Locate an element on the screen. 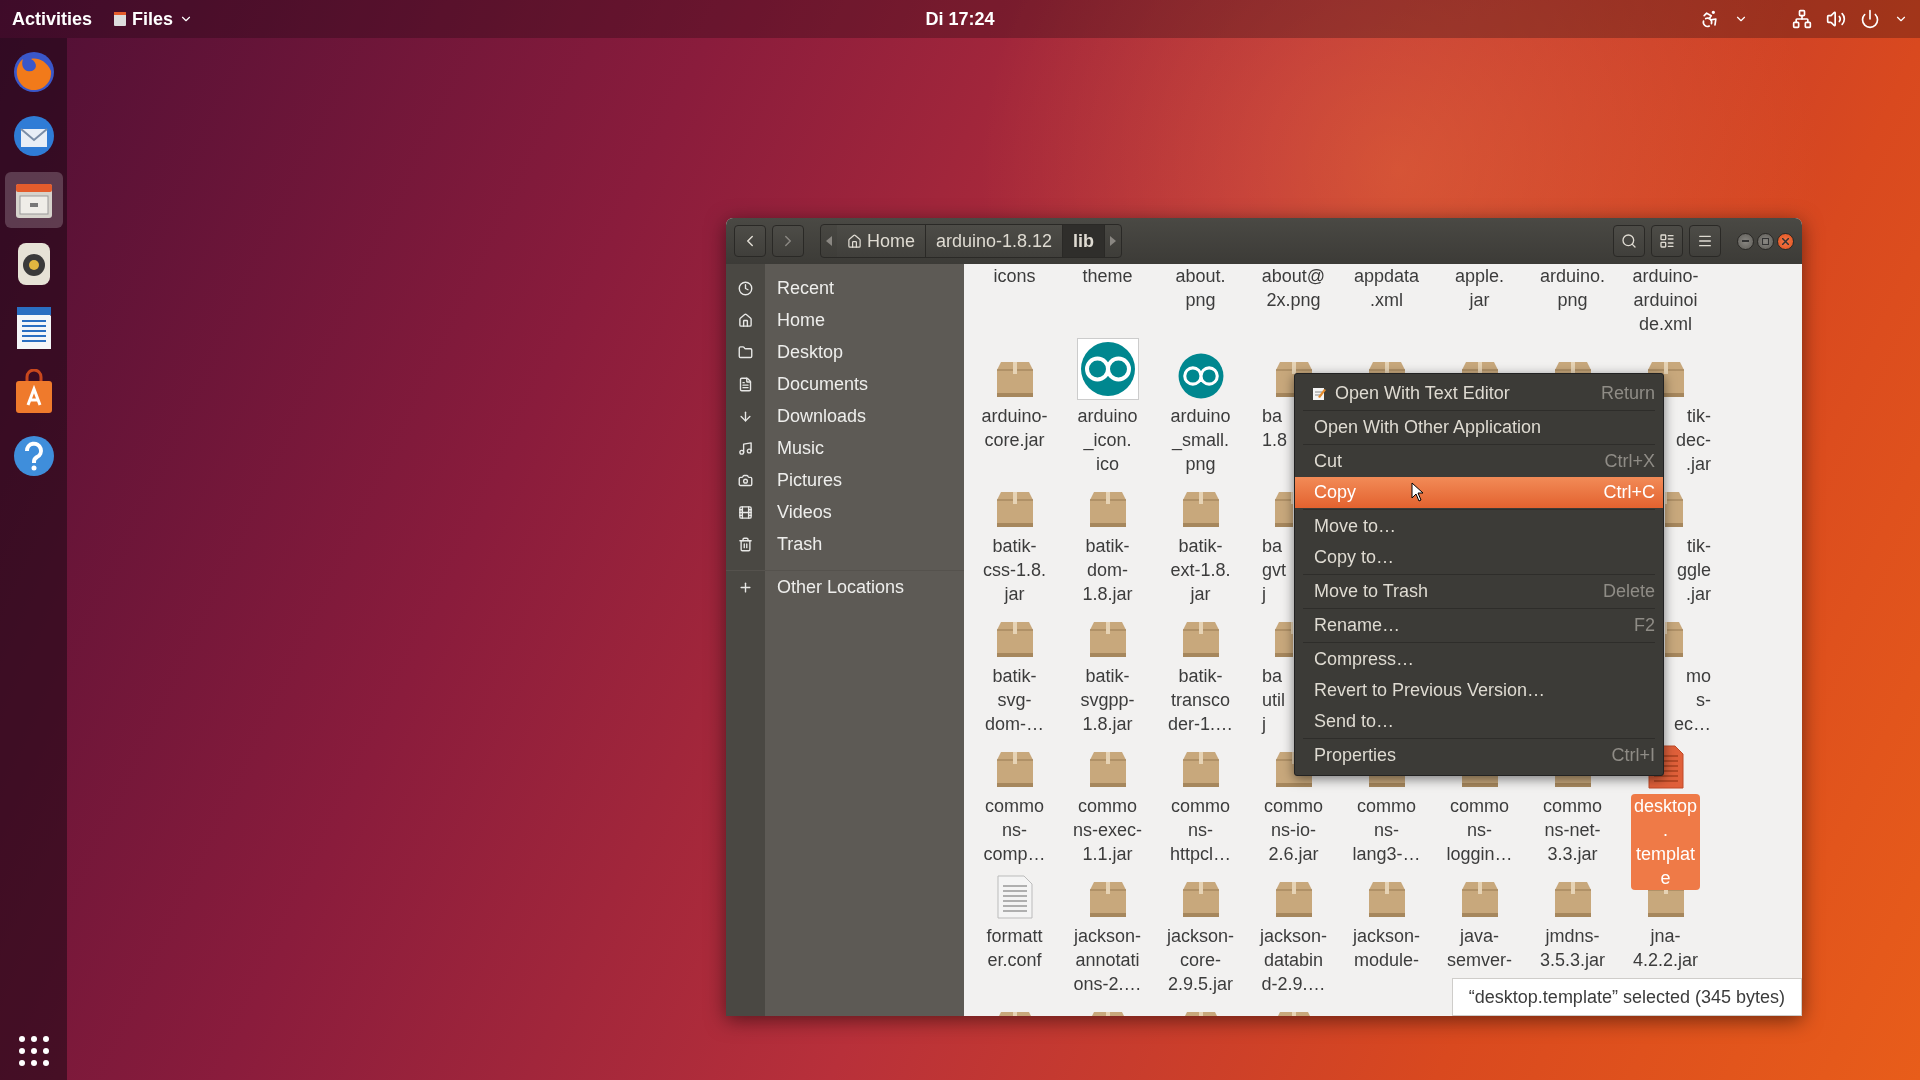  network-icon is located at coordinates (1802, 19).